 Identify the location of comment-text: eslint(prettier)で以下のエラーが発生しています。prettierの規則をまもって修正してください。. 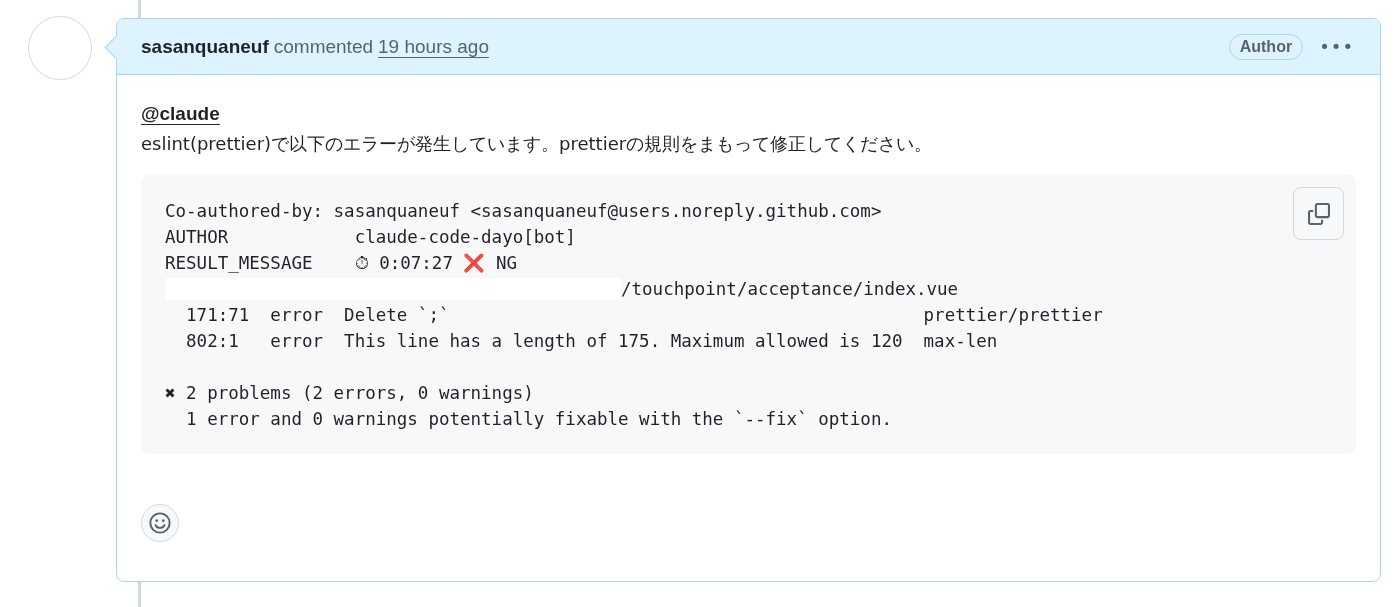
(537, 144).